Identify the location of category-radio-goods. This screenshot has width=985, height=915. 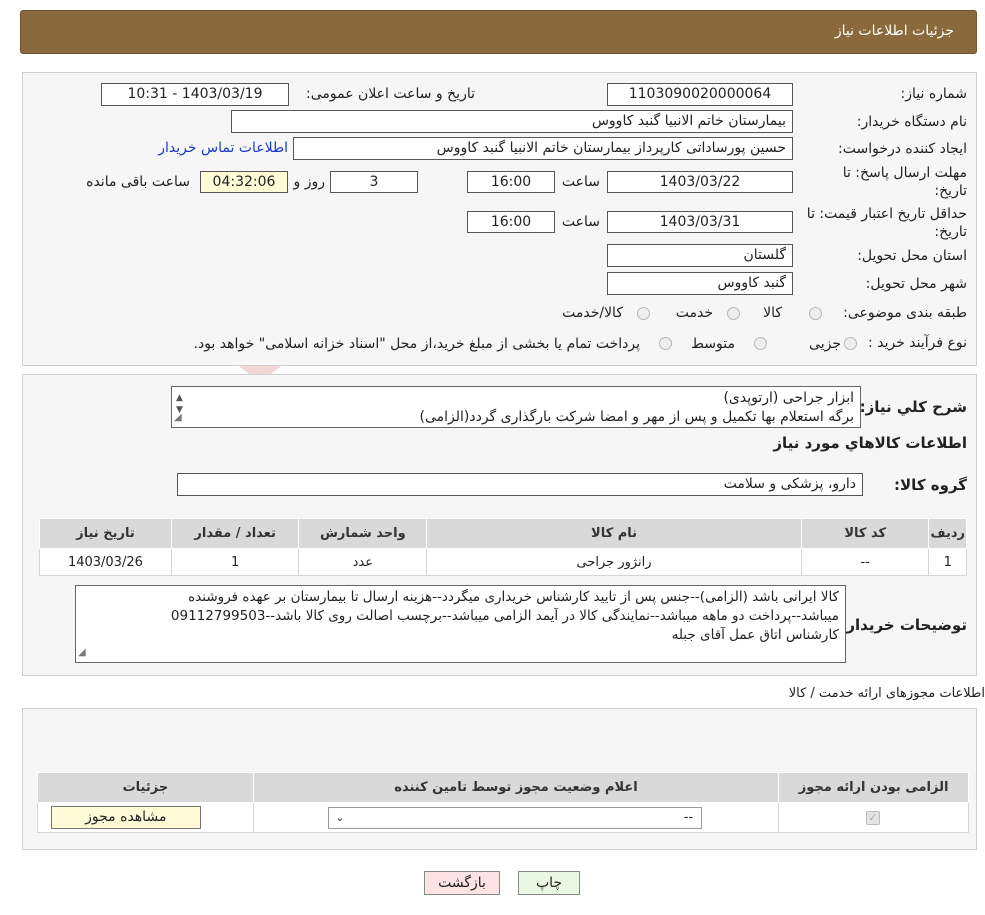
(815, 313).